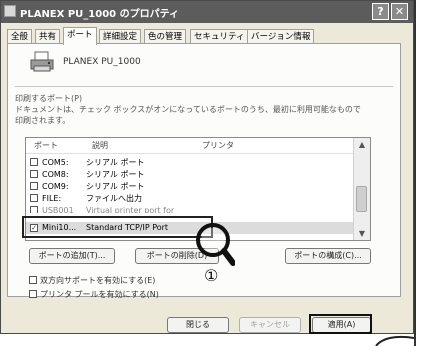  What do you see at coordinates (55, 174) in the screenshot?
I see `port-name: COM8:` at bounding box center [55, 174].